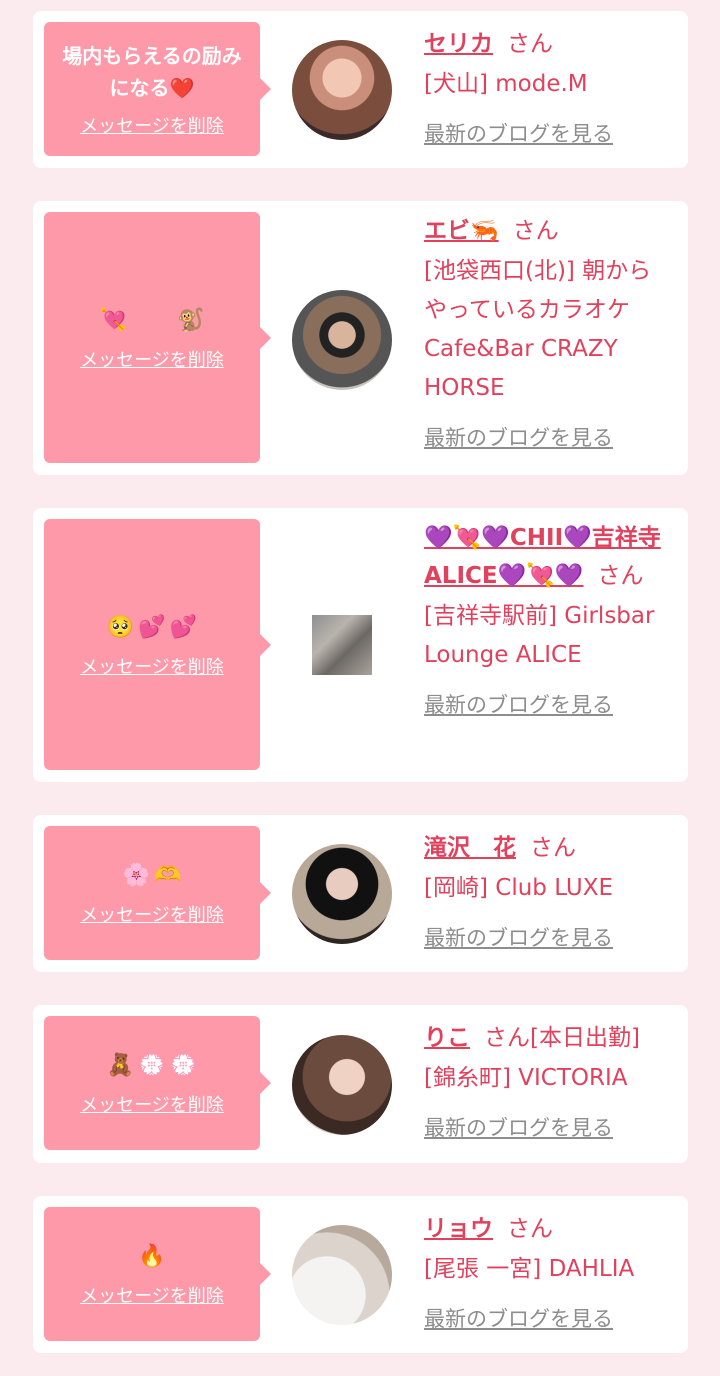 The image size is (720, 1376). I want to click on shop-name: [犬山] mode.M, so click(506, 84).